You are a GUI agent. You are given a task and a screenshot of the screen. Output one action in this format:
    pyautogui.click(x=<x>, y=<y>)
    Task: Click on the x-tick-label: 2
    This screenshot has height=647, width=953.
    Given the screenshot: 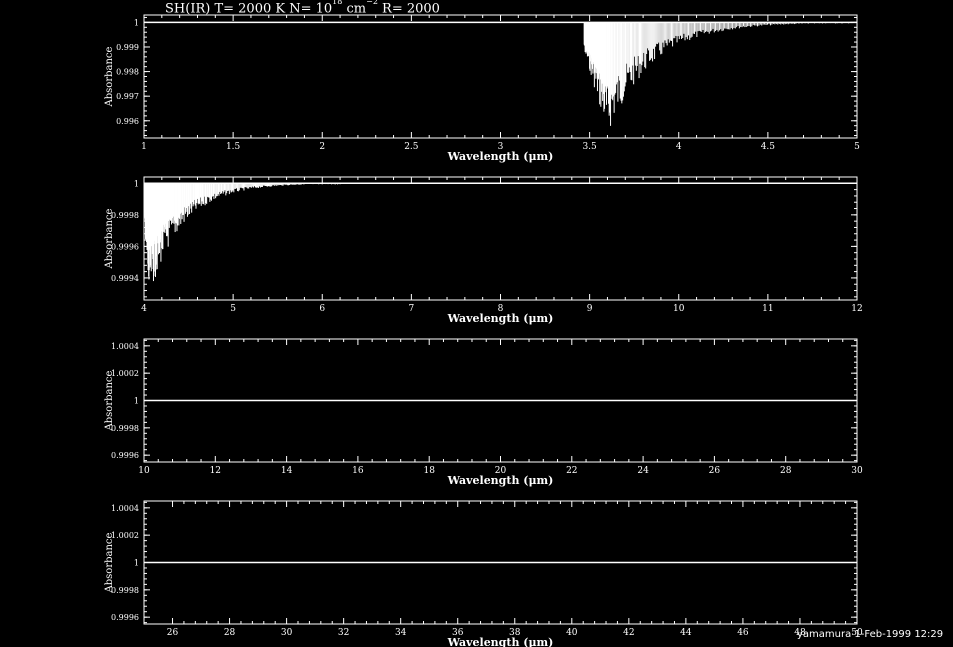 What is the action you would take?
    pyautogui.click(x=322, y=147)
    